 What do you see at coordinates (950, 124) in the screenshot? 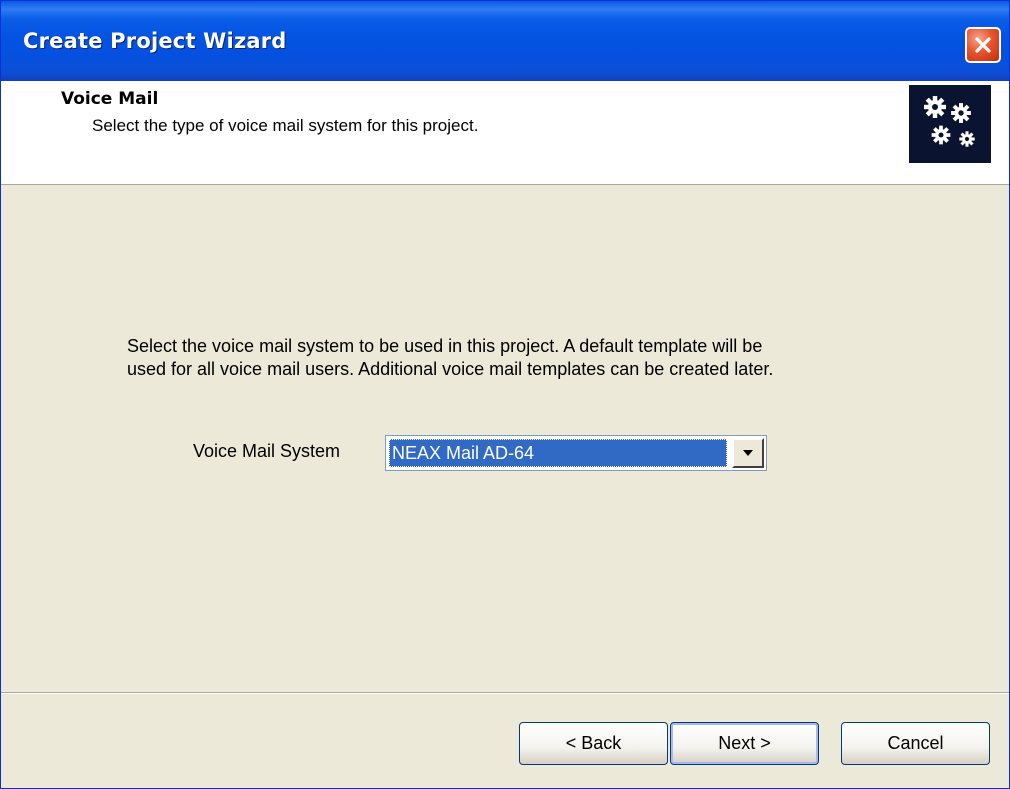
I see `gears-icon` at bounding box center [950, 124].